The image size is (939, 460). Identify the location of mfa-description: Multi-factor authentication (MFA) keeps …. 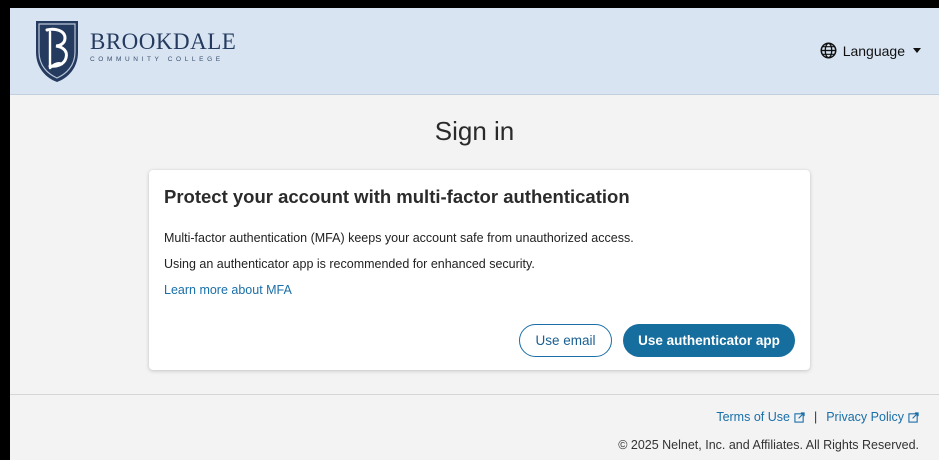
(399, 238).